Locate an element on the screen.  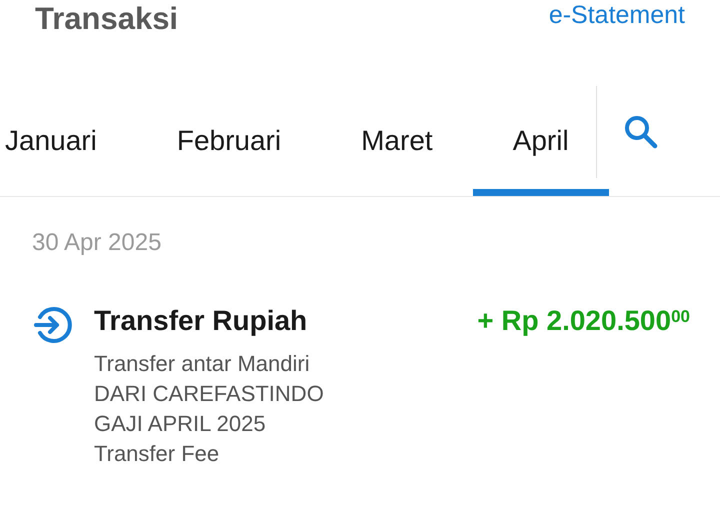
date-header: 30 Apr 2025 is located at coordinates (97, 243).